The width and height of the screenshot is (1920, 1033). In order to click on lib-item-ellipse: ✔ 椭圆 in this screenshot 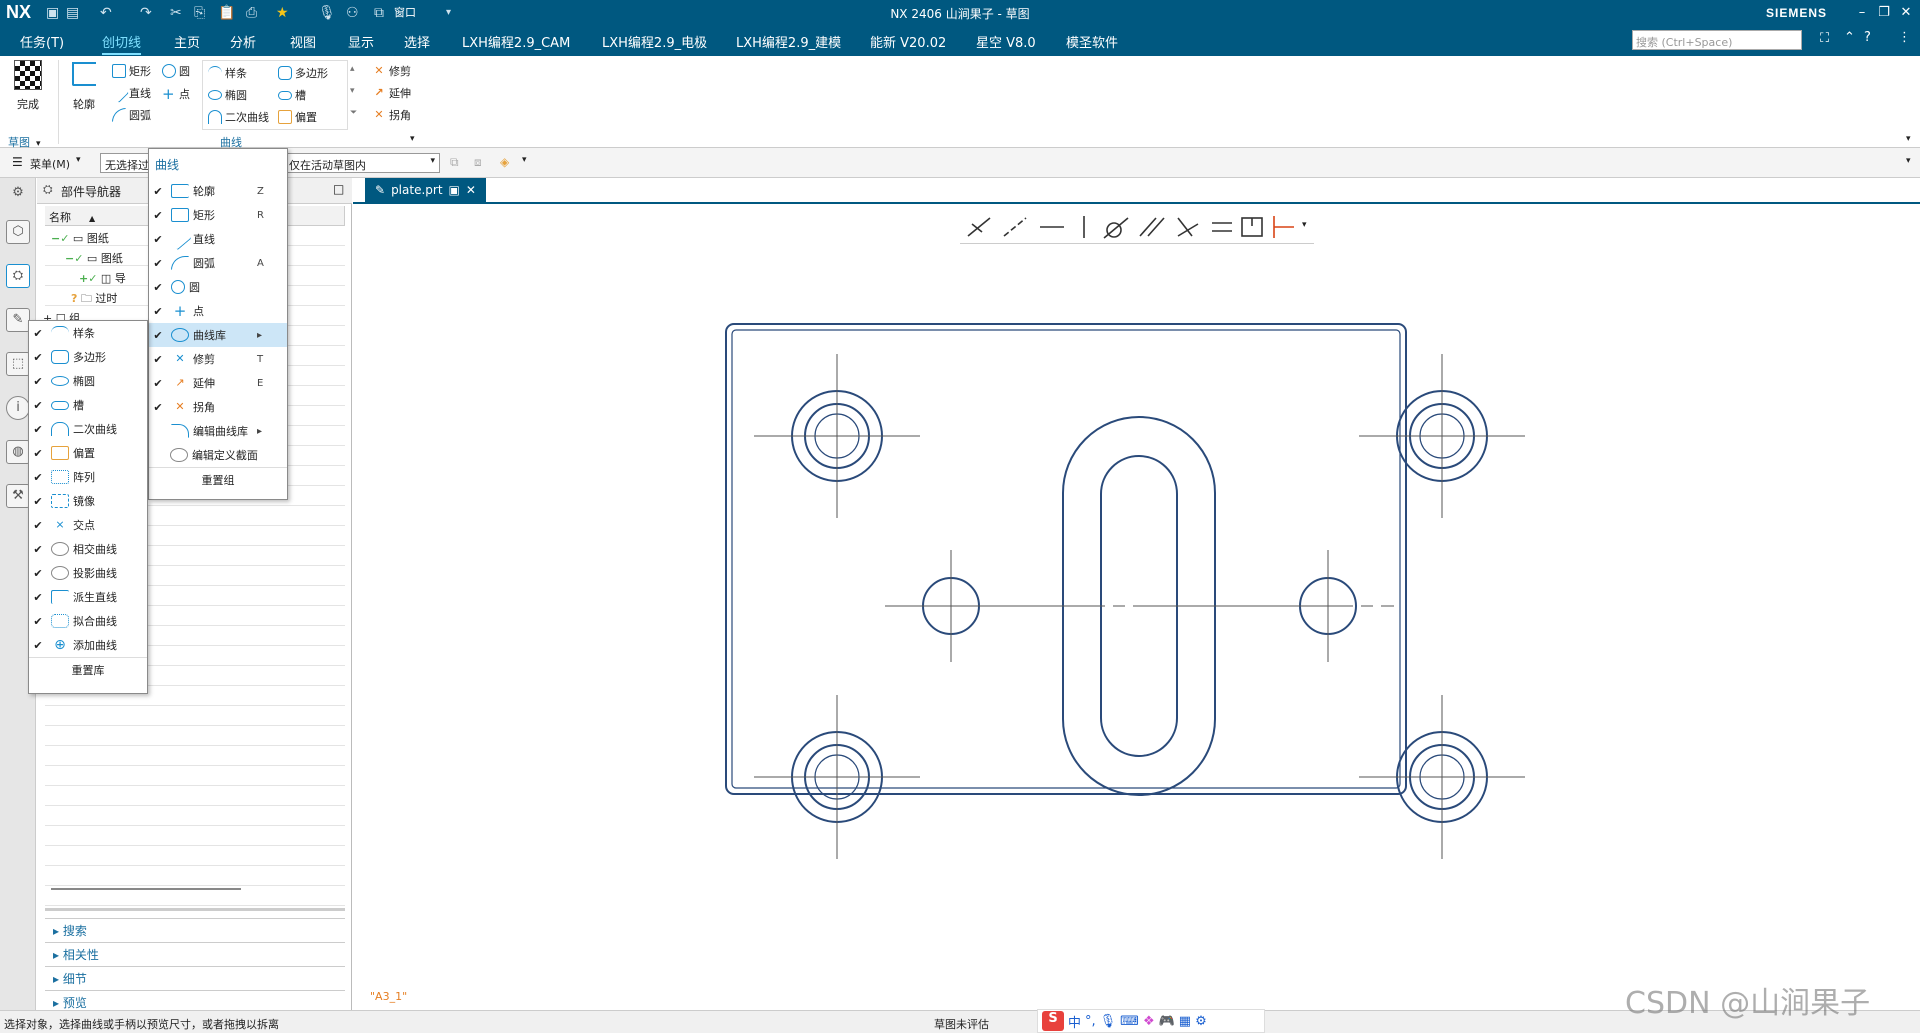, I will do `click(88, 381)`.